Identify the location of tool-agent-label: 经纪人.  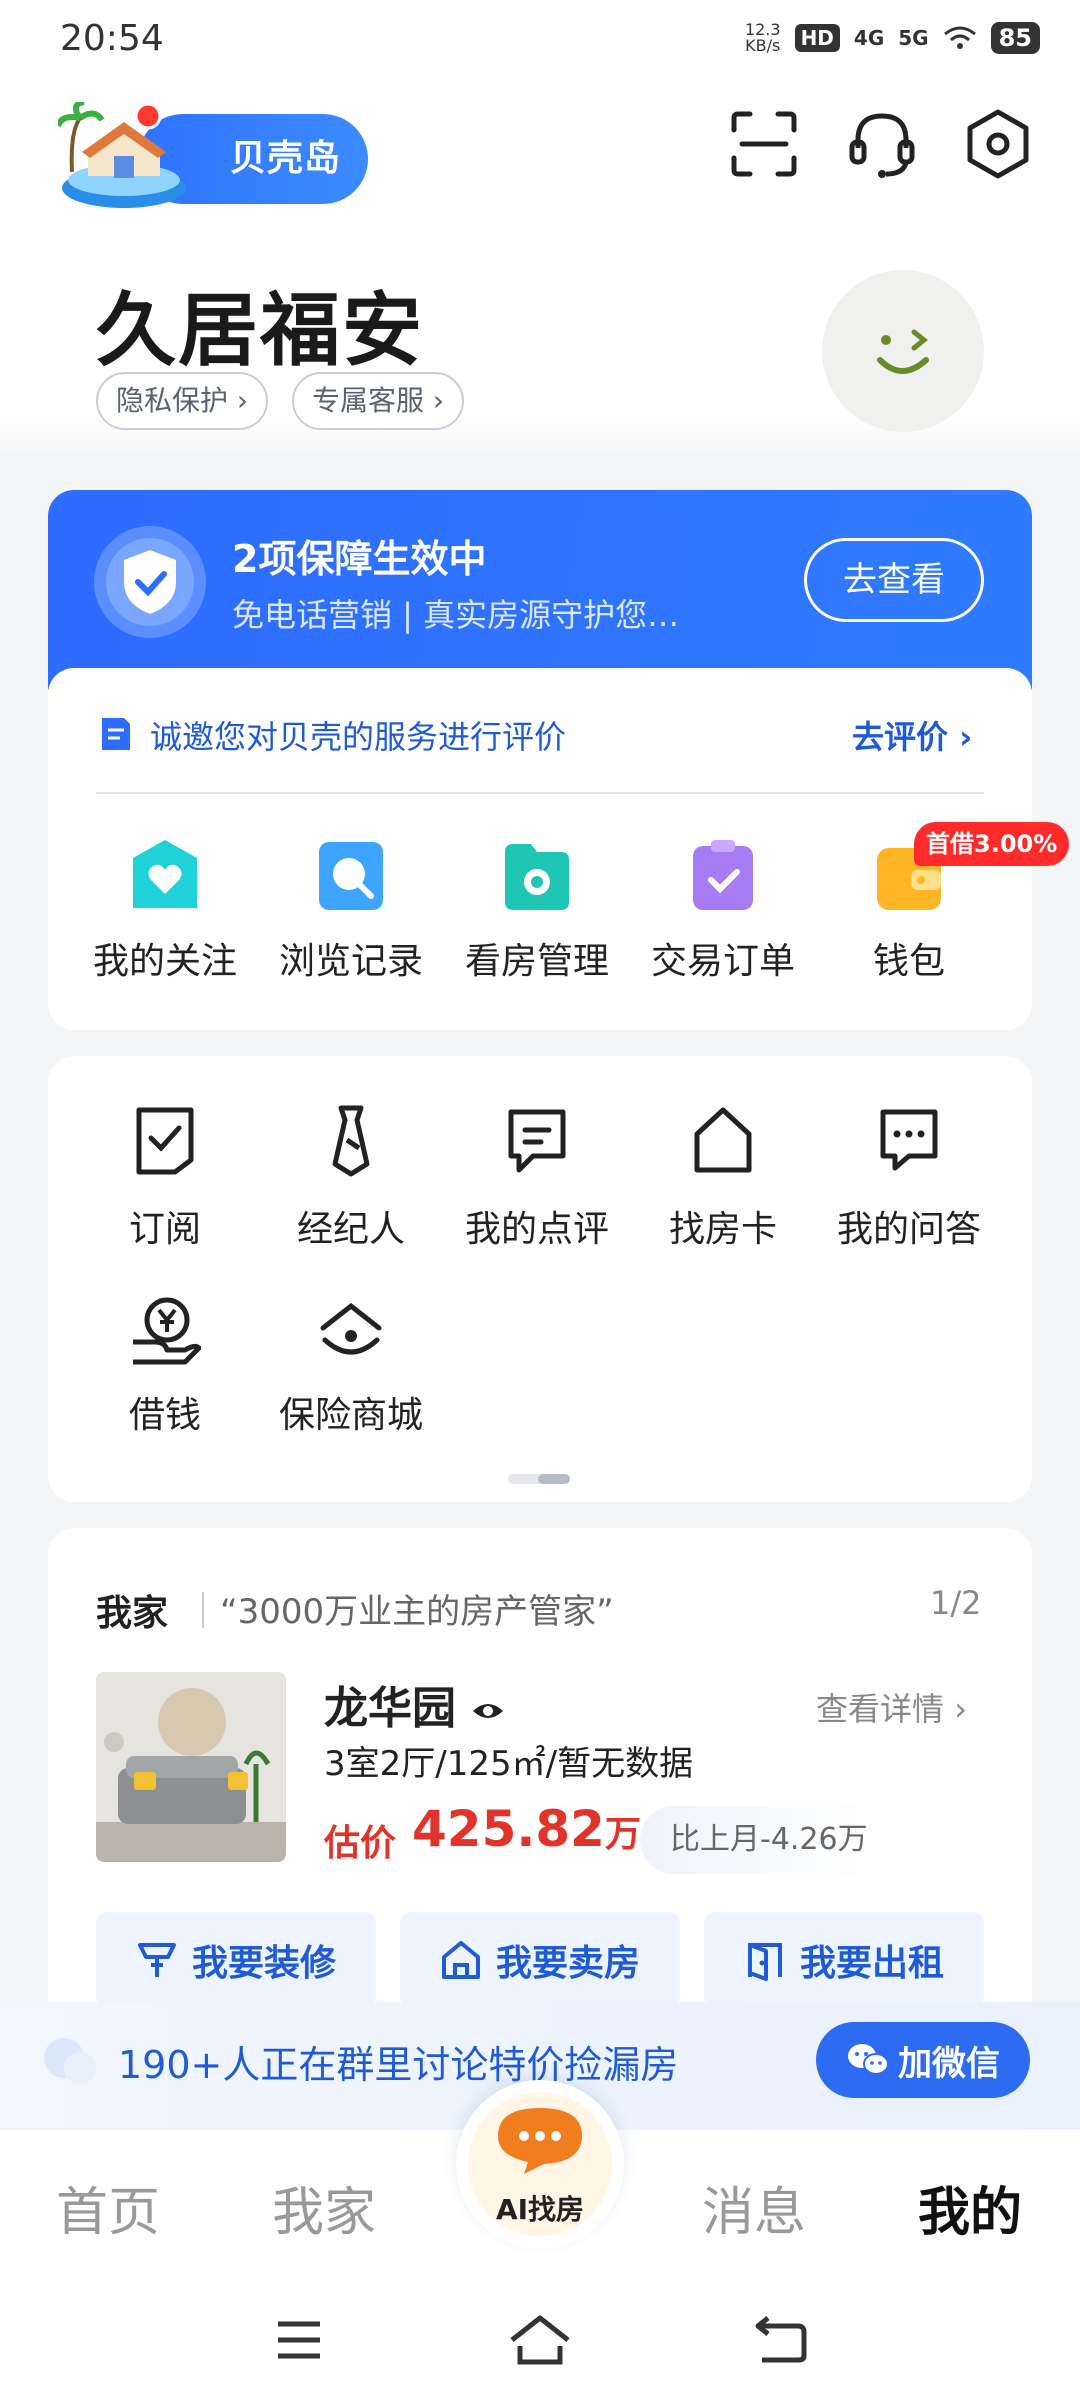
(350, 1229).